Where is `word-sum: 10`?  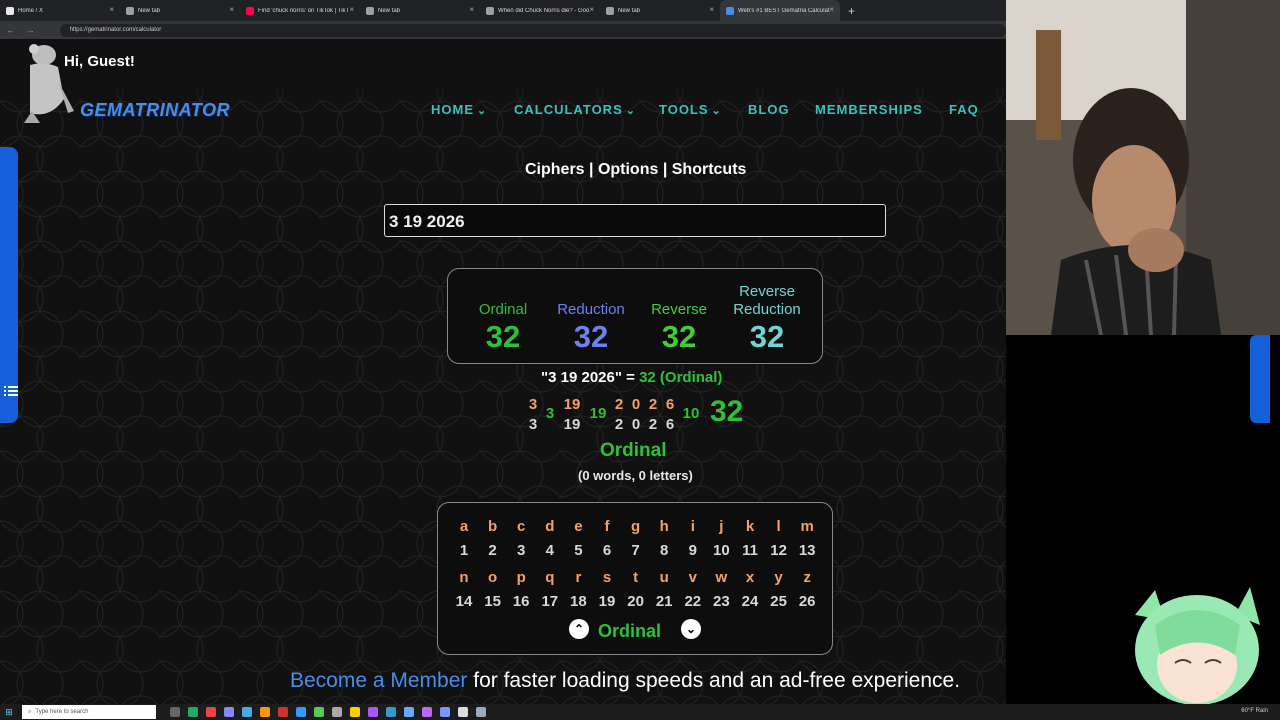
word-sum: 10 is located at coordinates (691, 413).